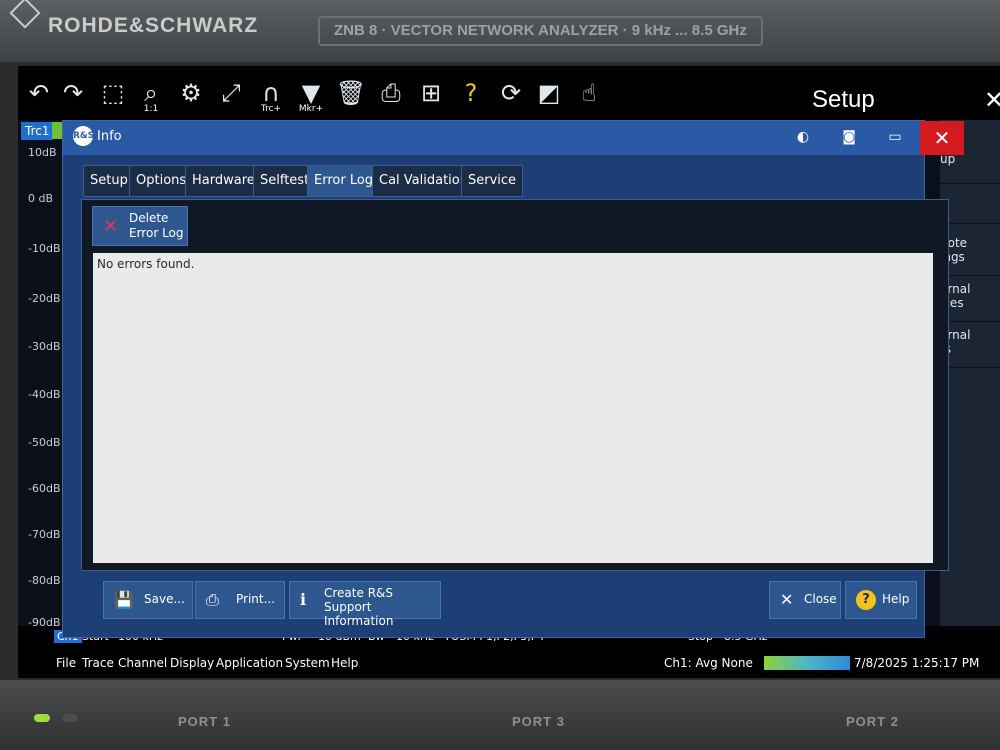  Describe the element at coordinates (344, 181) in the screenshot. I see `tab-error-log: Error Log` at that location.